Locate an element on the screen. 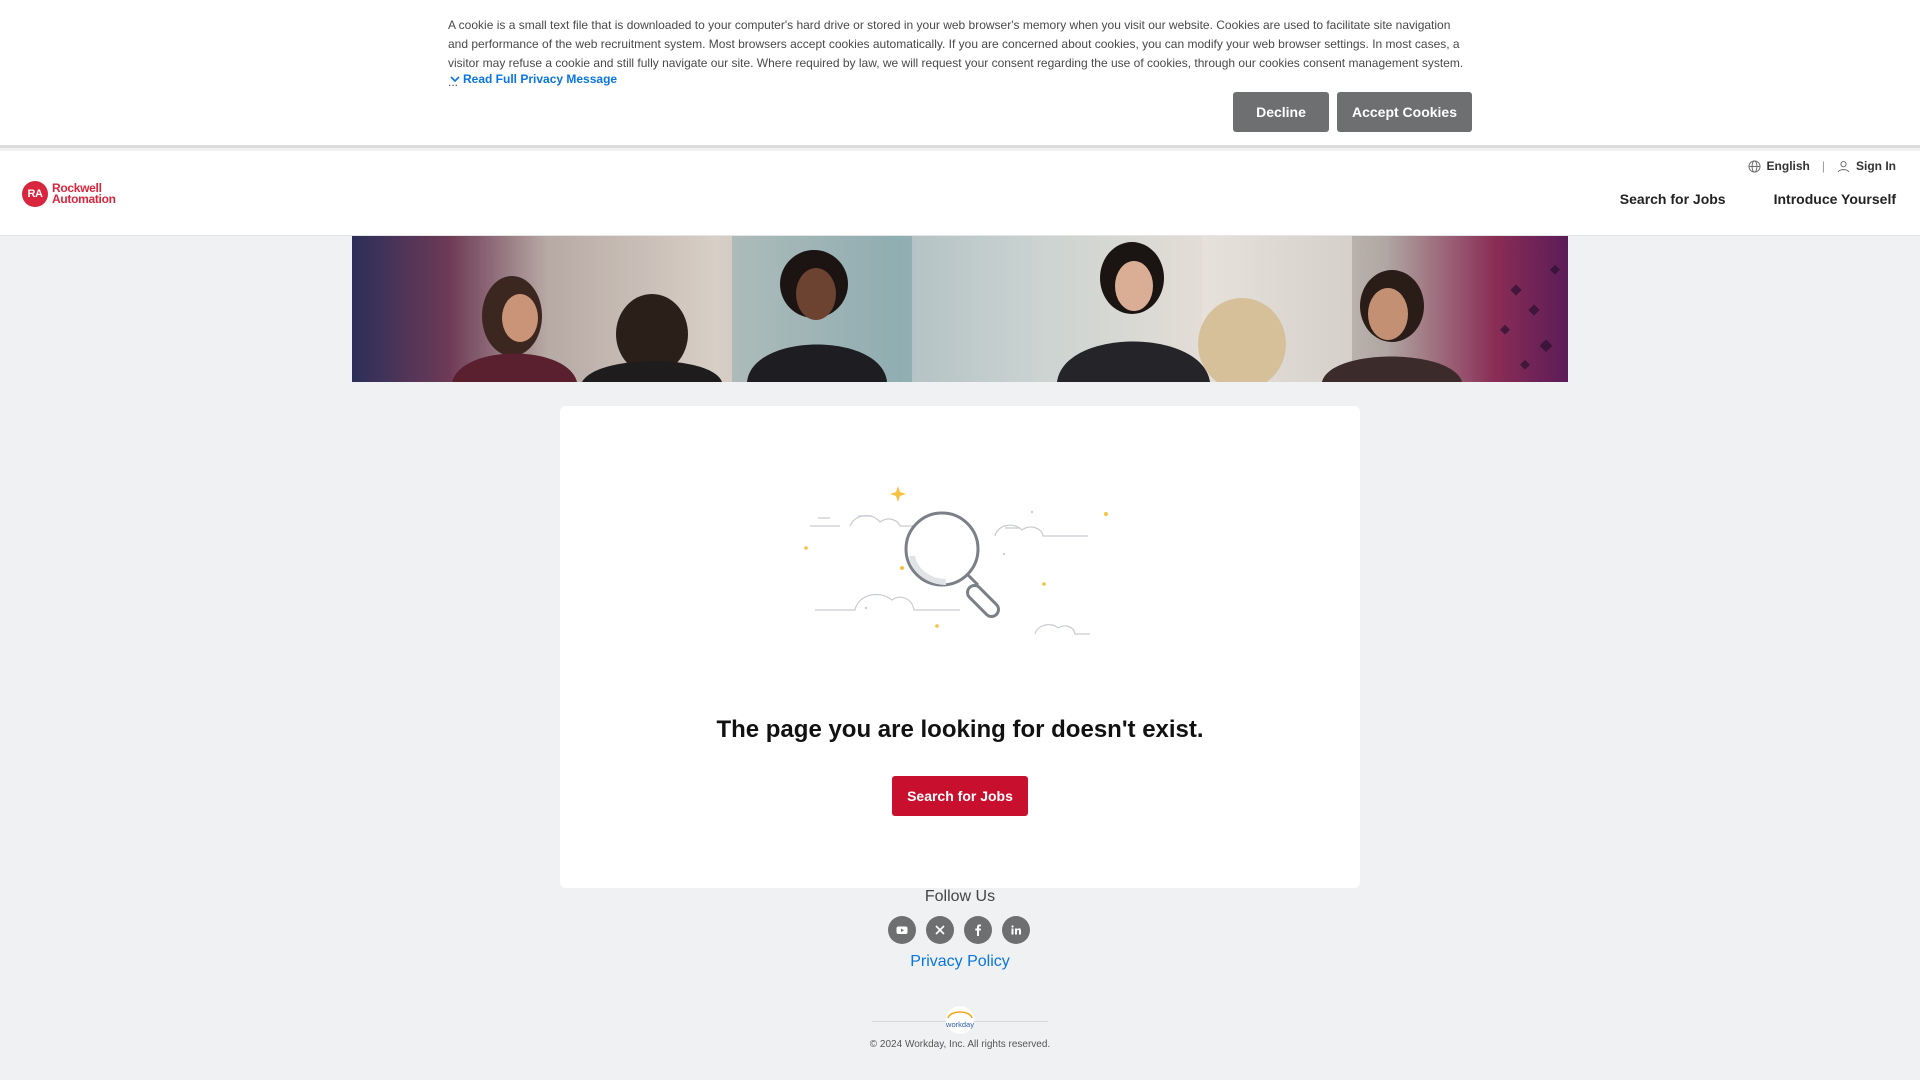  utility-bar: English | Sign In is located at coordinates (1821, 166).